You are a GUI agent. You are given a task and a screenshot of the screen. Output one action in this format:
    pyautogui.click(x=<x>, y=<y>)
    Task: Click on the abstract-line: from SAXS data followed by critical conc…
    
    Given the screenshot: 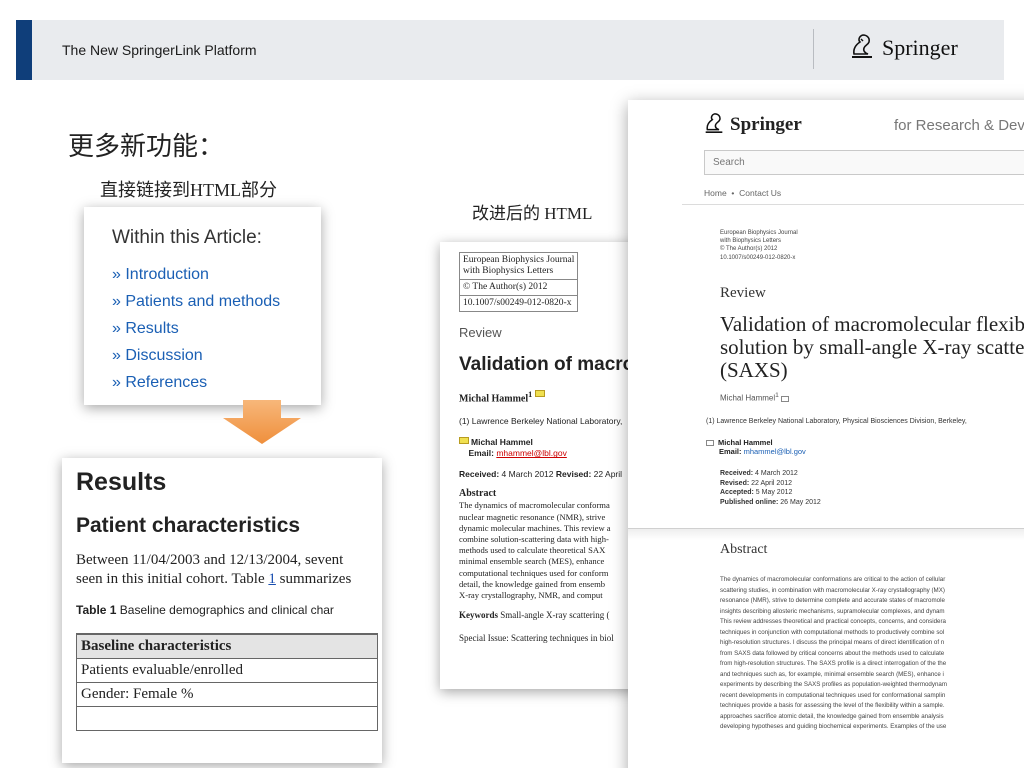 What is the action you would take?
    pyautogui.click(x=832, y=653)
    